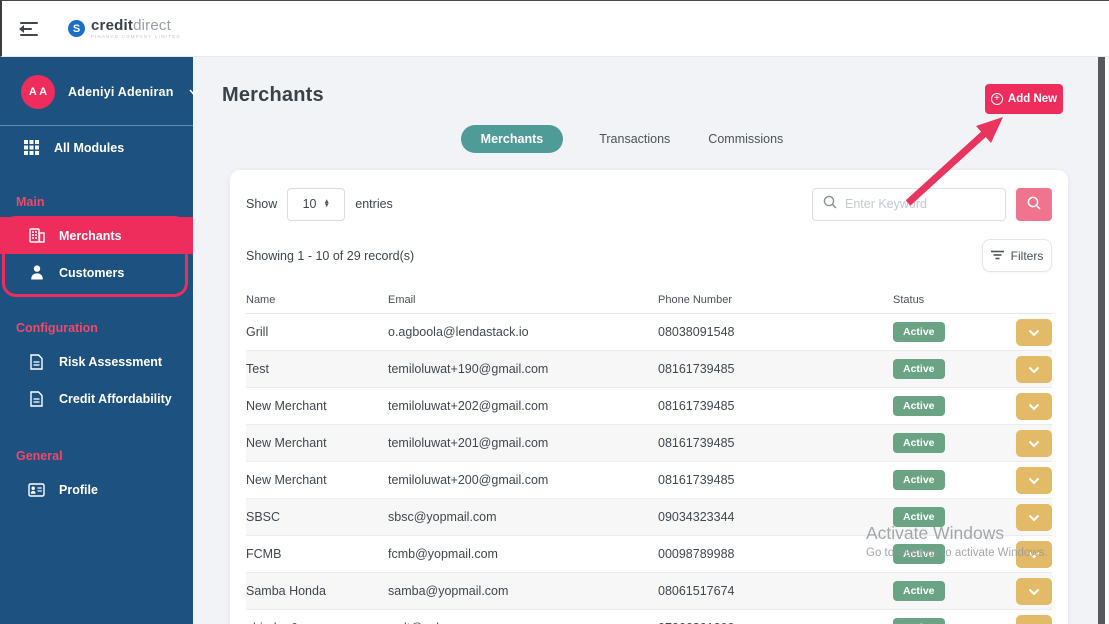 The height and width of the screenshot is (624, 1109). I want to click on column-header-status: Status, so click(909, 299).